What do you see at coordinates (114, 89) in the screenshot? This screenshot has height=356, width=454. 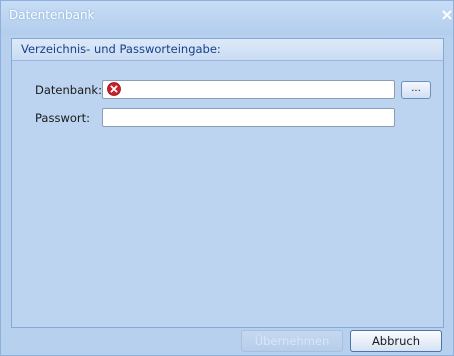 I see `error-icon` at bounding box center [114, 89].